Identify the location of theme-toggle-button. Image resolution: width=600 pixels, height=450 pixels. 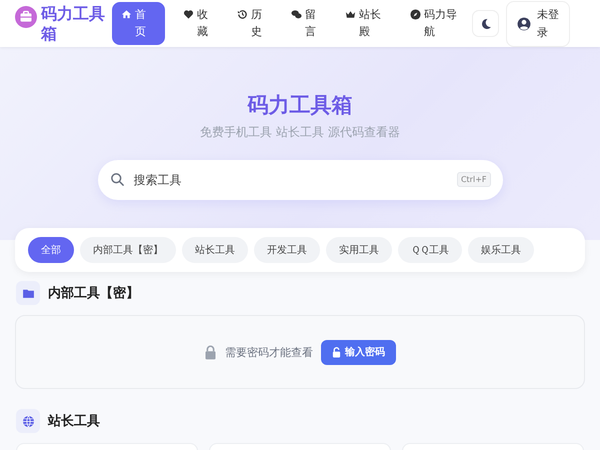
(485, 23).